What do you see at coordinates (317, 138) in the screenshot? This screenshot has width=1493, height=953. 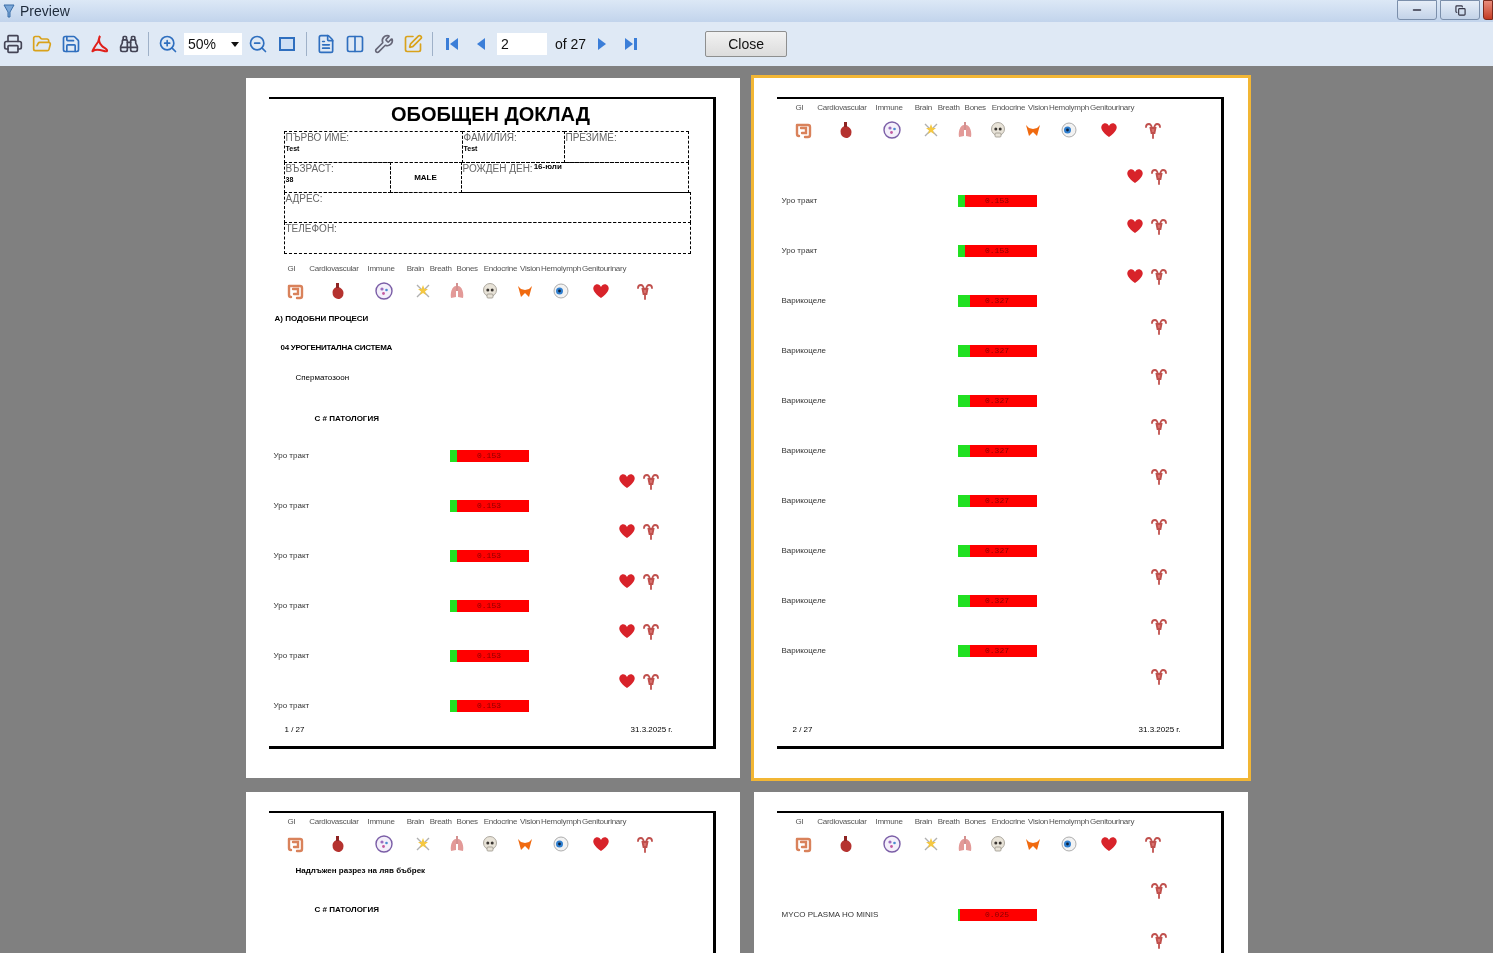 I see `field-label: ПЪРВО ИМЕ:` at bounding box center [317, 138].